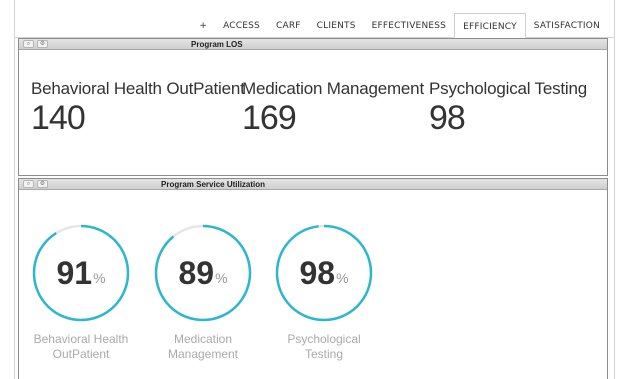  I want to click on gauge-value: 91, so click(74, 272).